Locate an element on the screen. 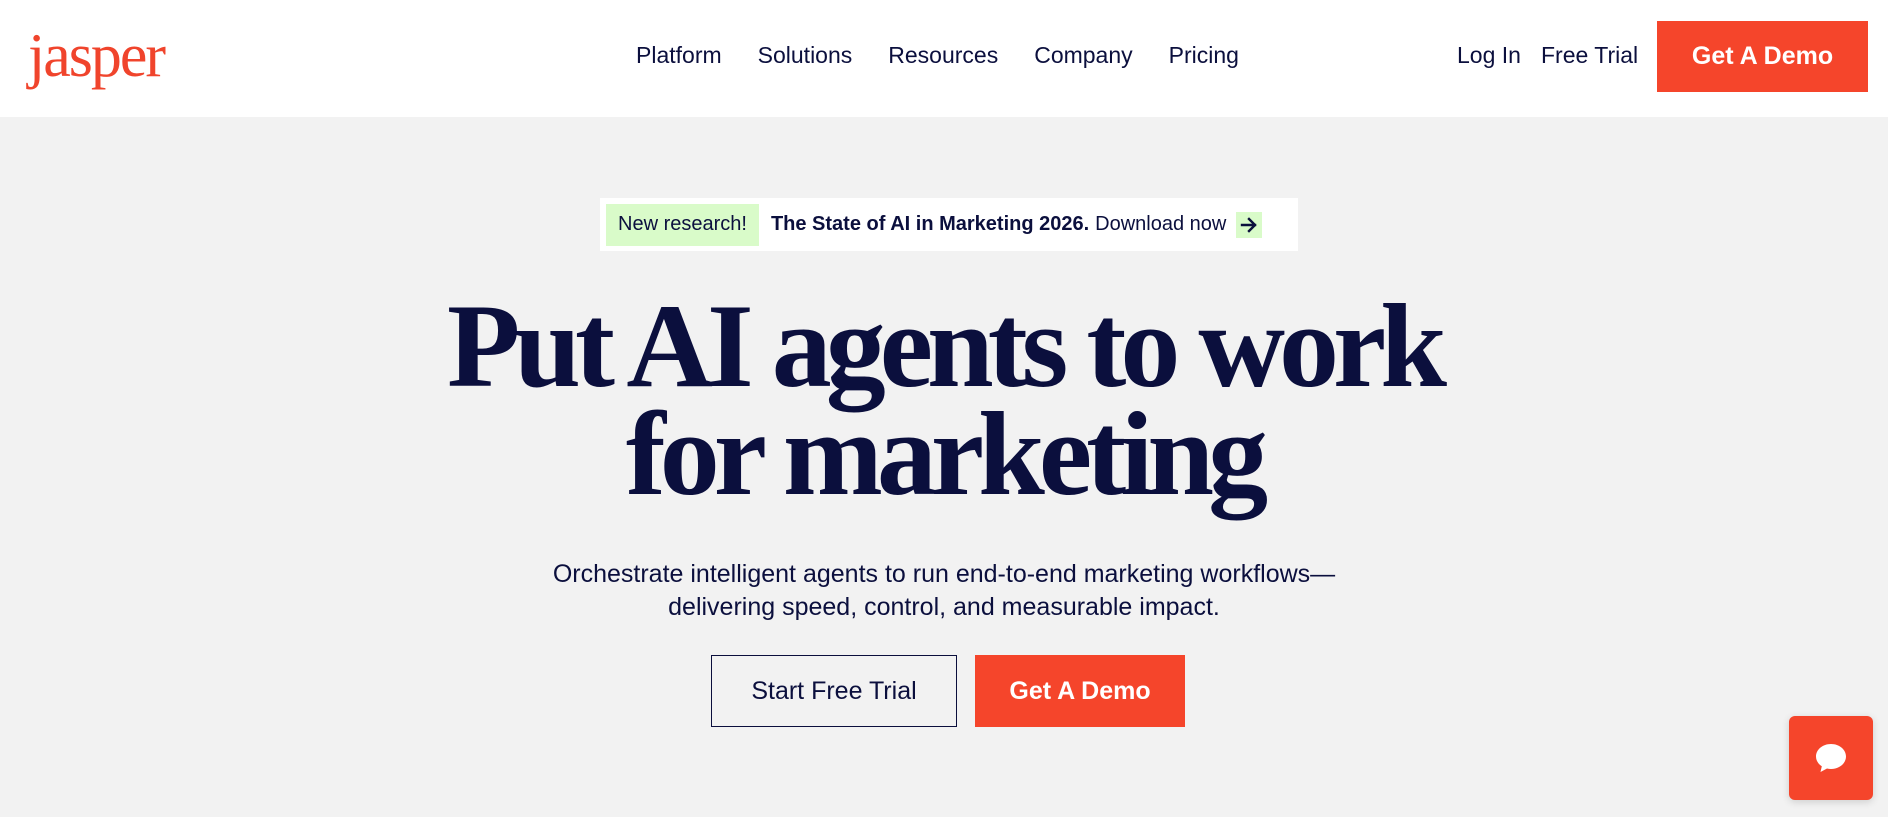  header-demo-button: Get A Demo is located at coordinates (1762, 56).